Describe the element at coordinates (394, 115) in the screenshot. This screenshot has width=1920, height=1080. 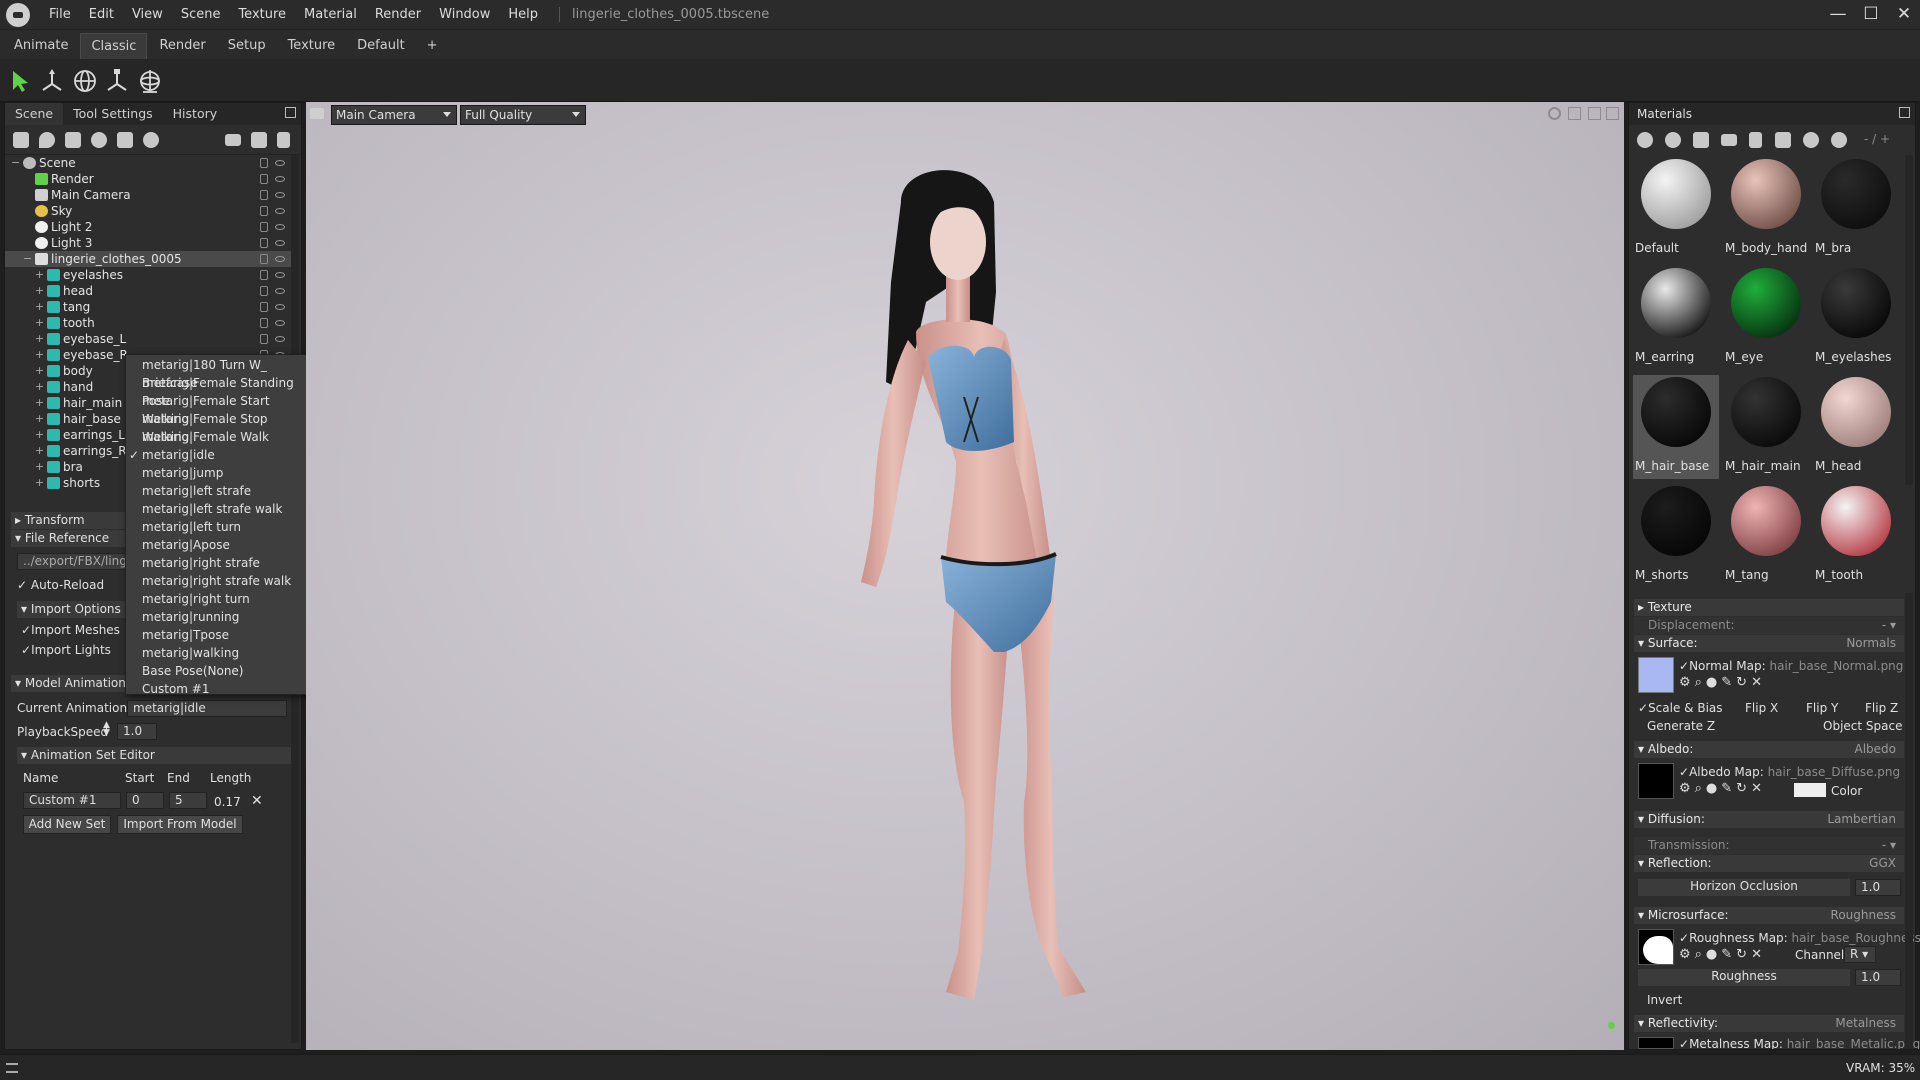
I see `camera-select: Main Camera` at that location.